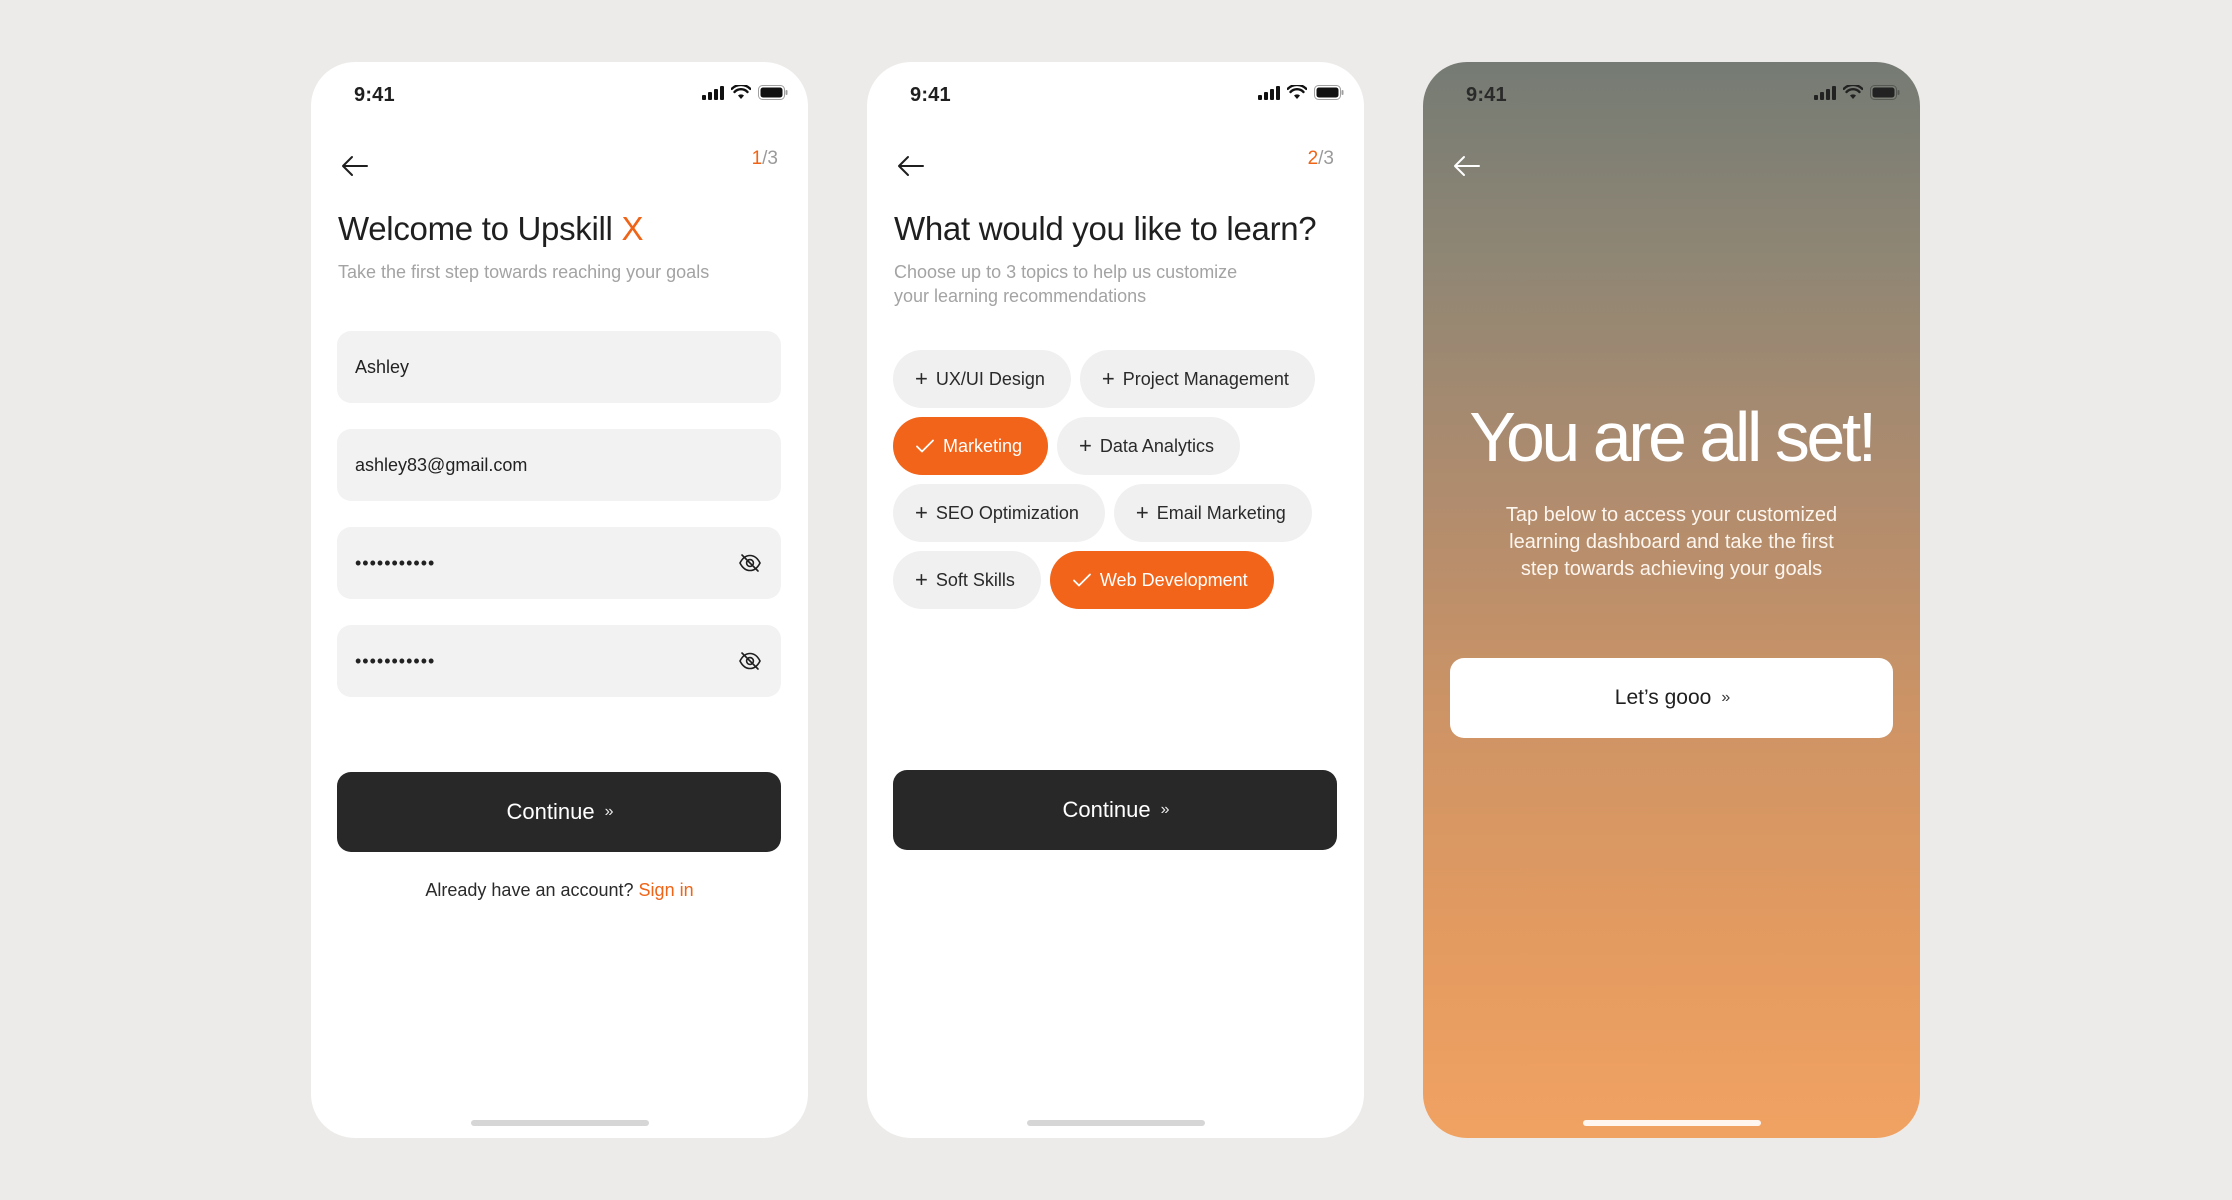 The height and width of the screenshot is (1200, 2232). I want to click on topic-chip: + Data Analytics, so click(1148, 446).